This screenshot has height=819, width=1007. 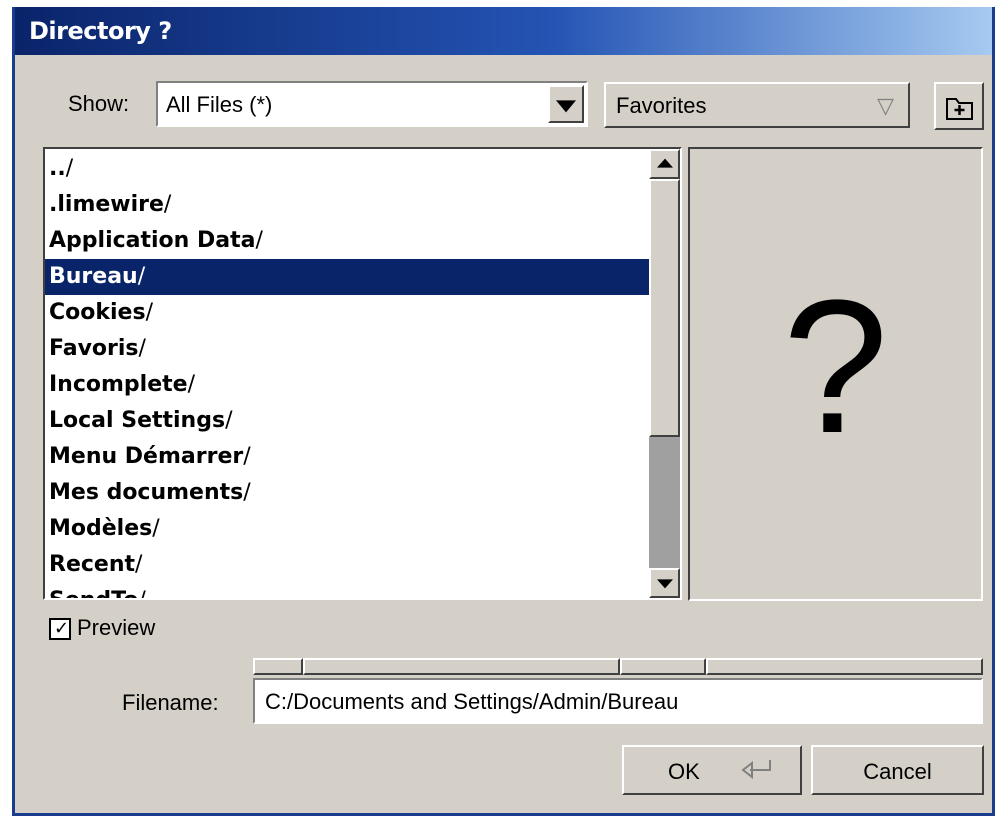 I want to click on file-list-item: Modèles/, so click(x=347, y=529).